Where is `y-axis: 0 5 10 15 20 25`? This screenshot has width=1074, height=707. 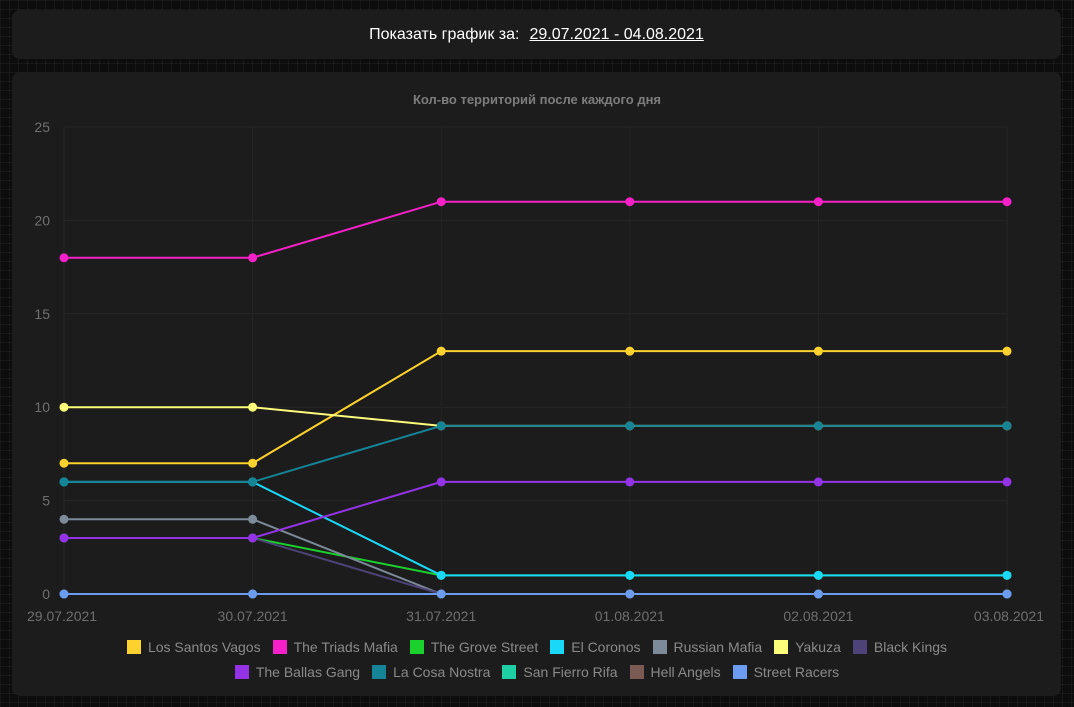 y-axis: 0 5 10 15 20 25 is located at coordinates (42, 360).